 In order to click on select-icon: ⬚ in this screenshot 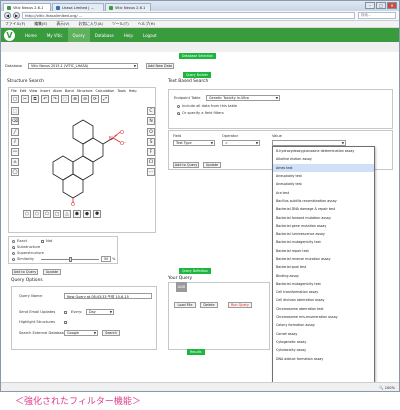, I will do `click(15, 111)`.